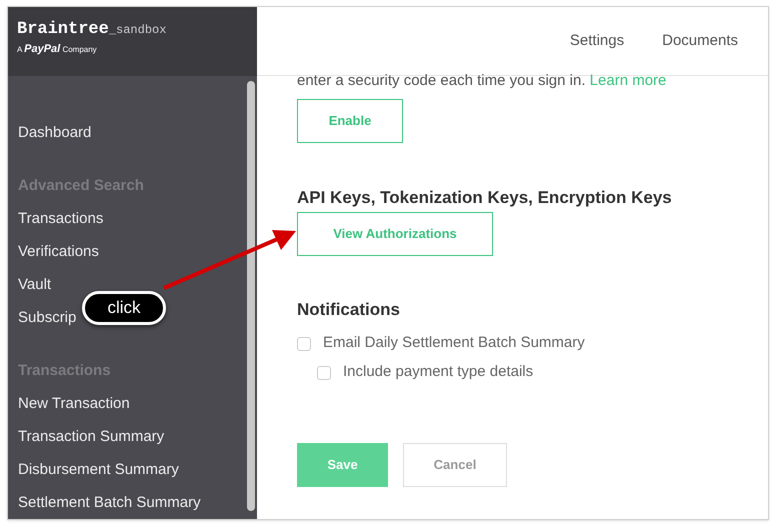  Describe the element at coordinates (109, 502) in the screenshot. I see `sidebar-item: Settlement Batch Summary` at that location.